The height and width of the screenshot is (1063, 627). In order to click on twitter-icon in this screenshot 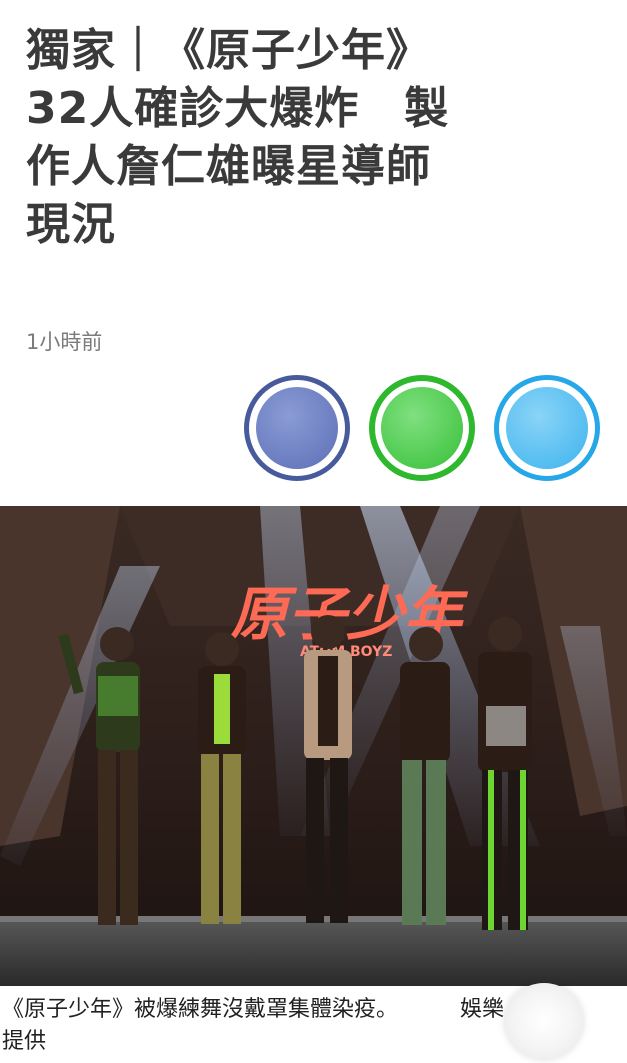, I will do `click(547, 428)`.